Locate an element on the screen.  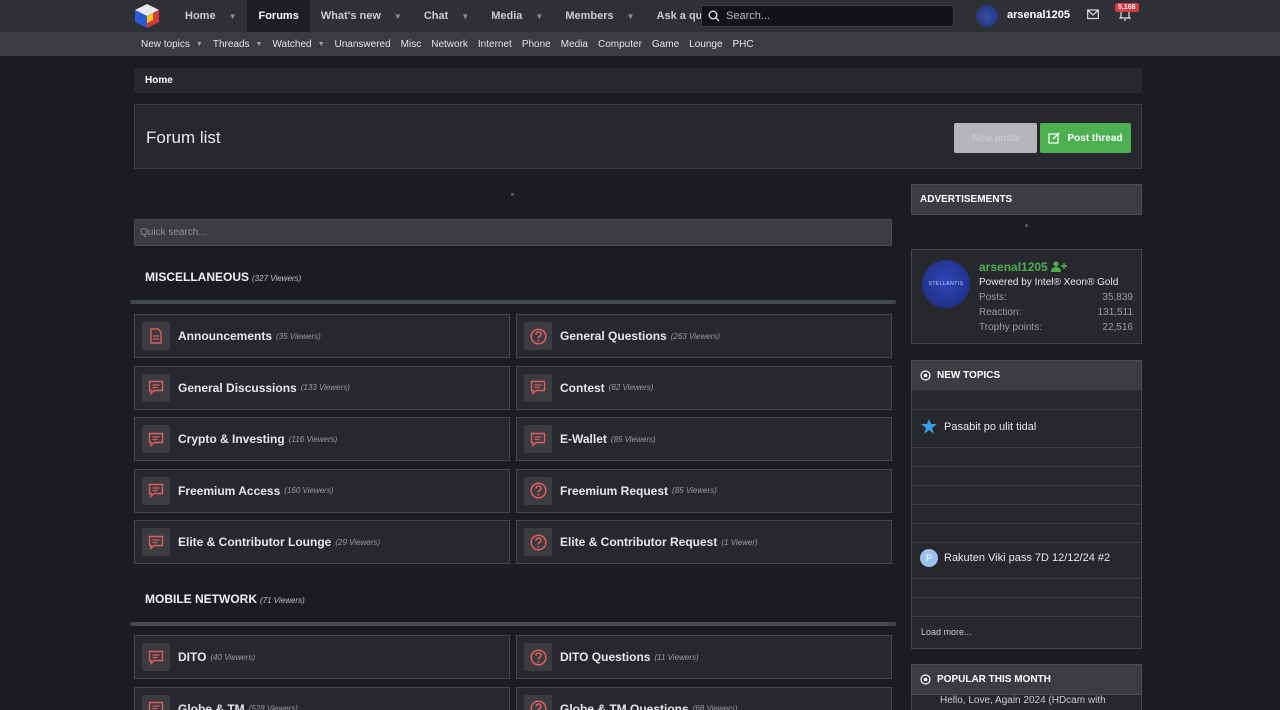
forum-node: Crypto & Investing (116 Viewers) is located at coordinates (322, 439).